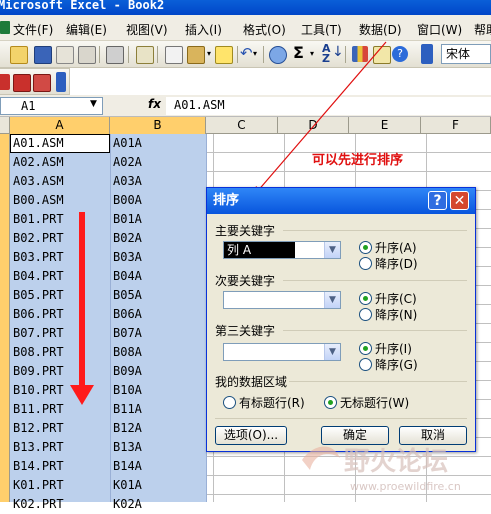  I want to click on cell-a: A02.ASM, so click(38, 162).